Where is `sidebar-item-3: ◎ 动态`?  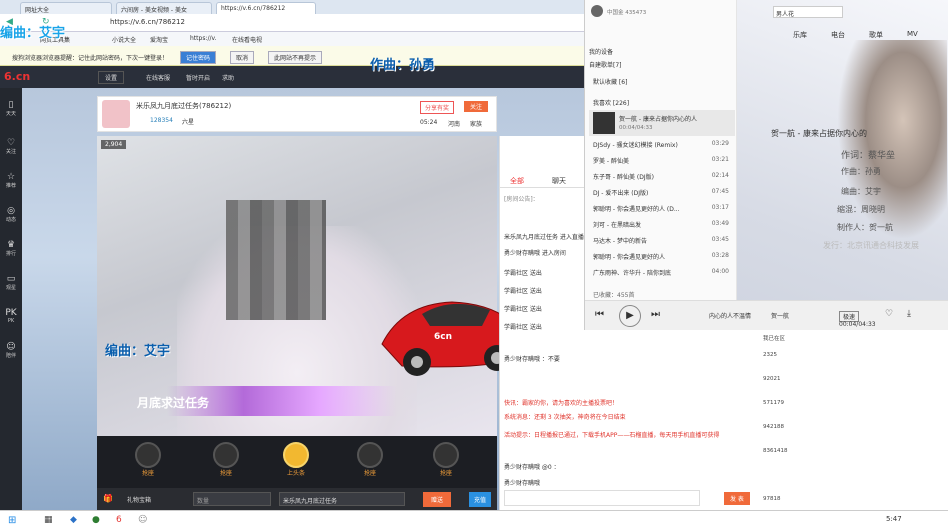 sidebar-item-3: ◎ 动态 is located at coordinates (11, 214).